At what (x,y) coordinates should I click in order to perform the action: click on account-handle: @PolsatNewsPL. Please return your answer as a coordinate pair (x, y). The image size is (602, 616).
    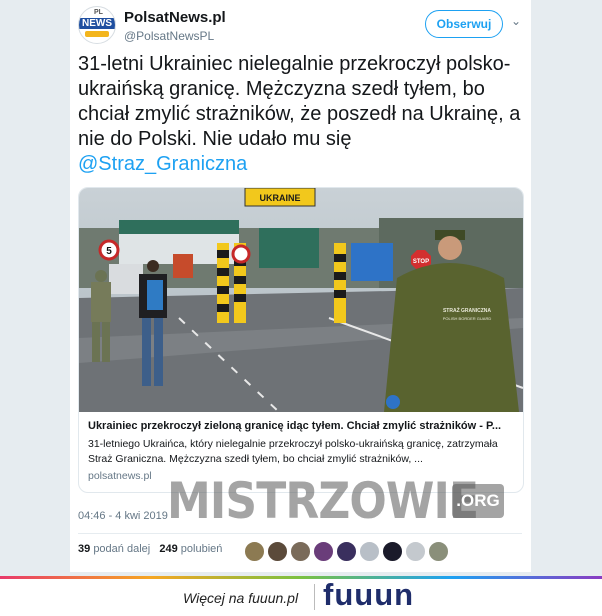
    Looking at the image, I should click on (169, 36).